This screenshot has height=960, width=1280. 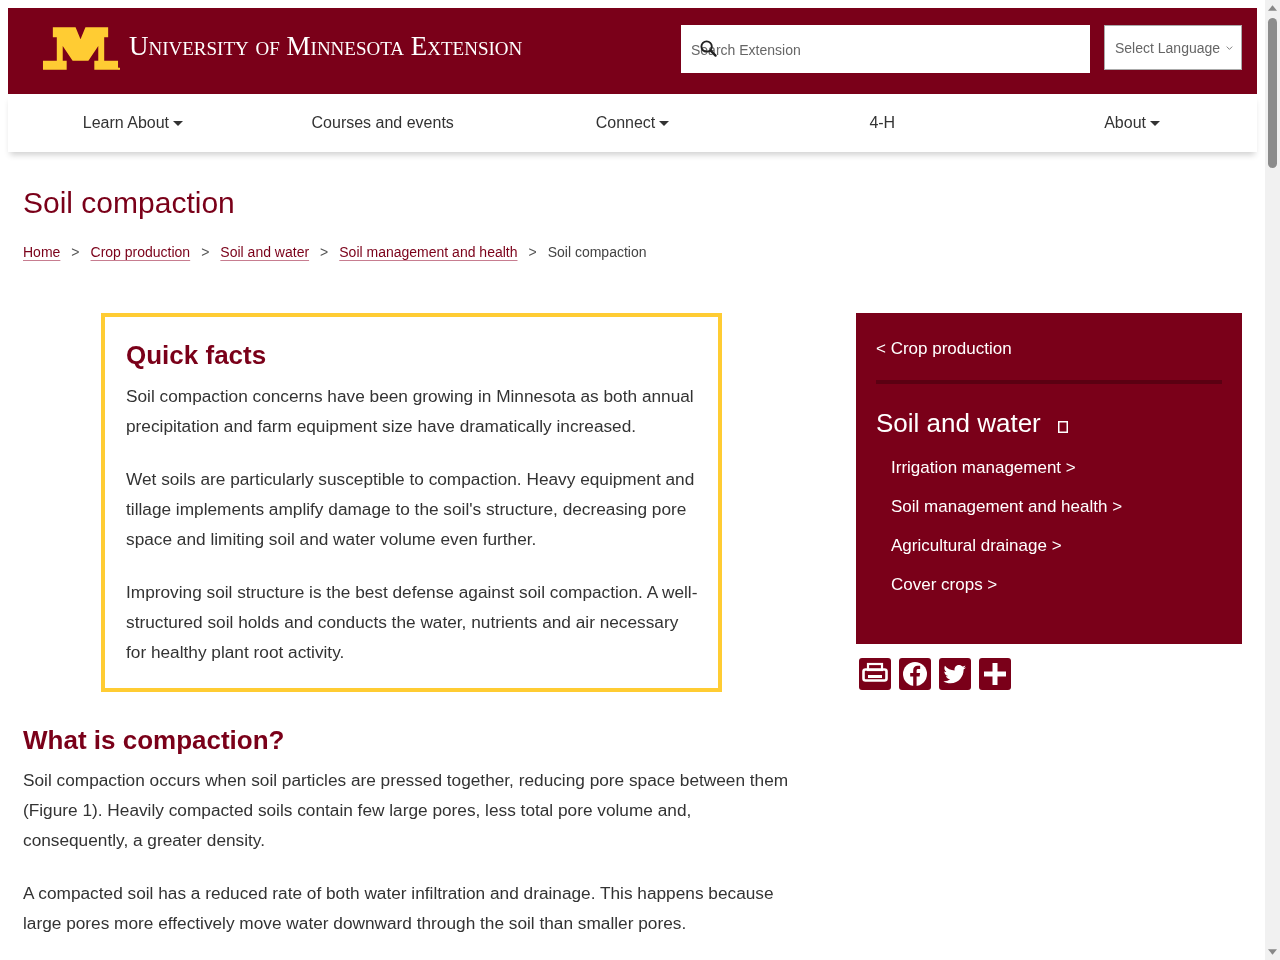 I want to click on breadcrumb-link: Crop production, so click(x=140, y=252).